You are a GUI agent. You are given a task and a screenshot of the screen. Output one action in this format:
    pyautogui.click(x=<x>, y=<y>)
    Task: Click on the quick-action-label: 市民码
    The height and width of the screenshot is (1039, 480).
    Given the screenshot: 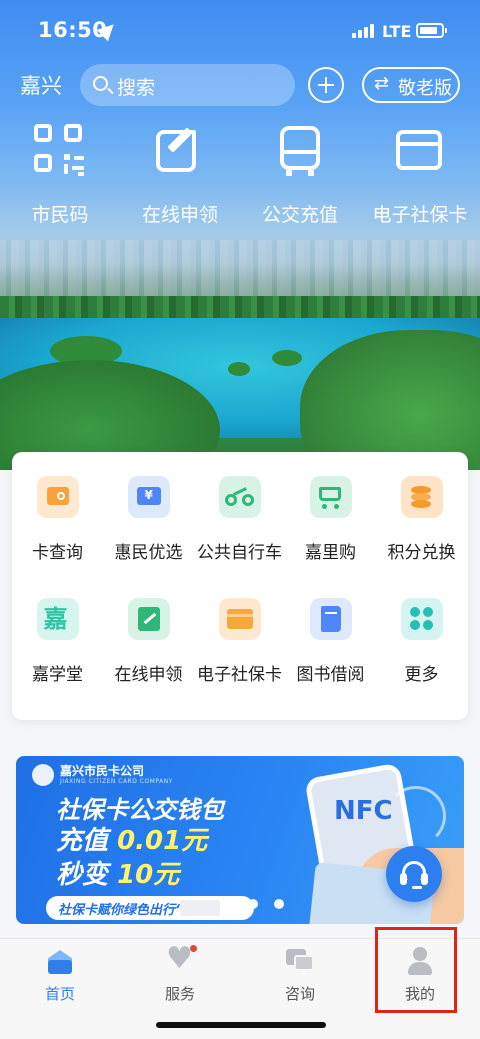 What is the action you would take?
    pyautogui.click(x=60, y=215)
    